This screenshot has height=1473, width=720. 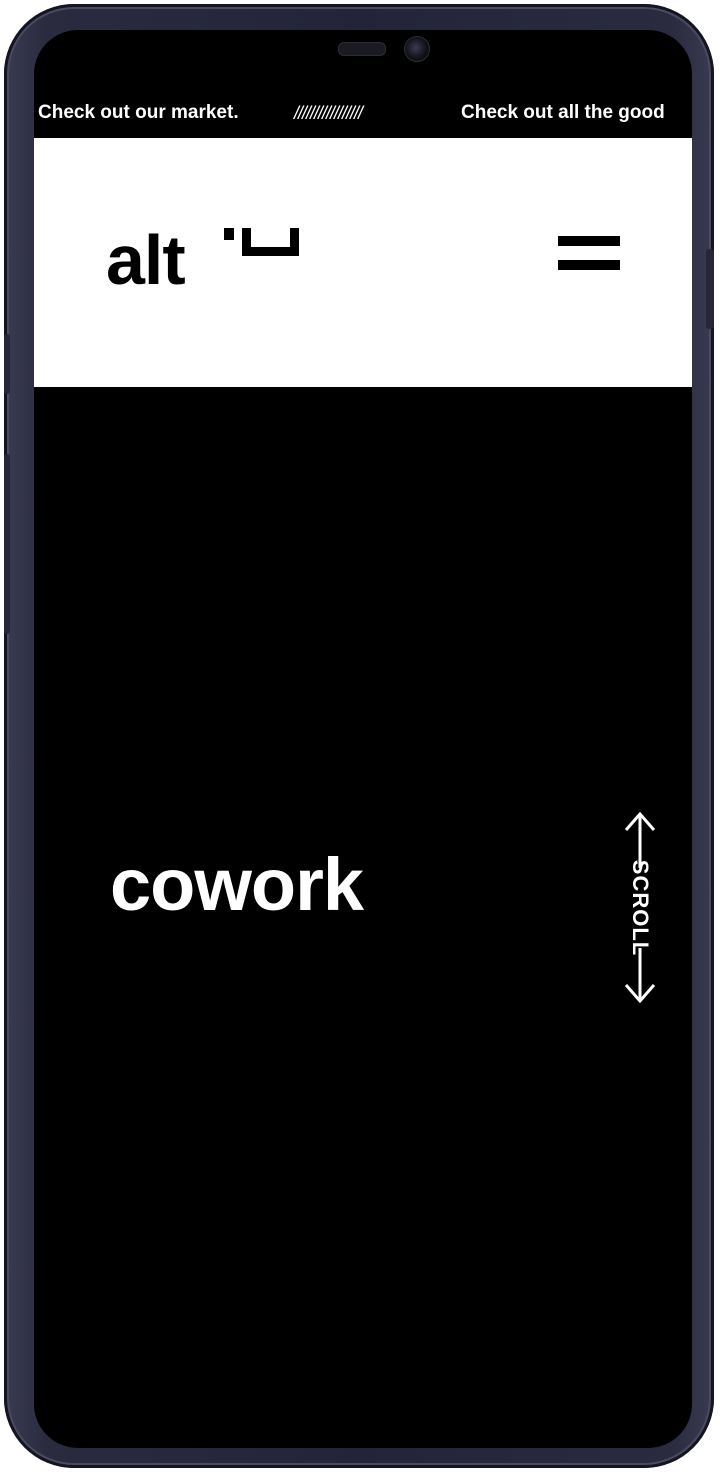 I want to click on scroll-label: SCROLL, so click(x=640, y=907).